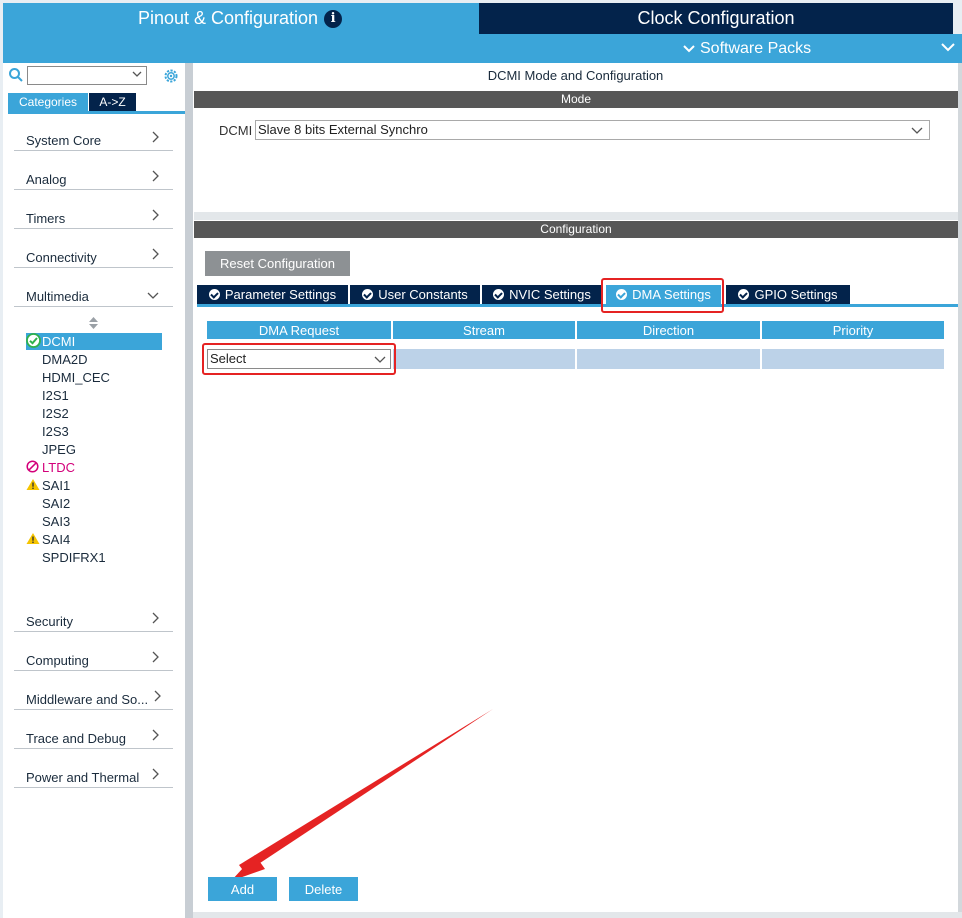 The height and width of the screenshot is (918, 962). I want to click on dcmi-mode-select: Slave 8 bits External Synchro, so click(592, 130).